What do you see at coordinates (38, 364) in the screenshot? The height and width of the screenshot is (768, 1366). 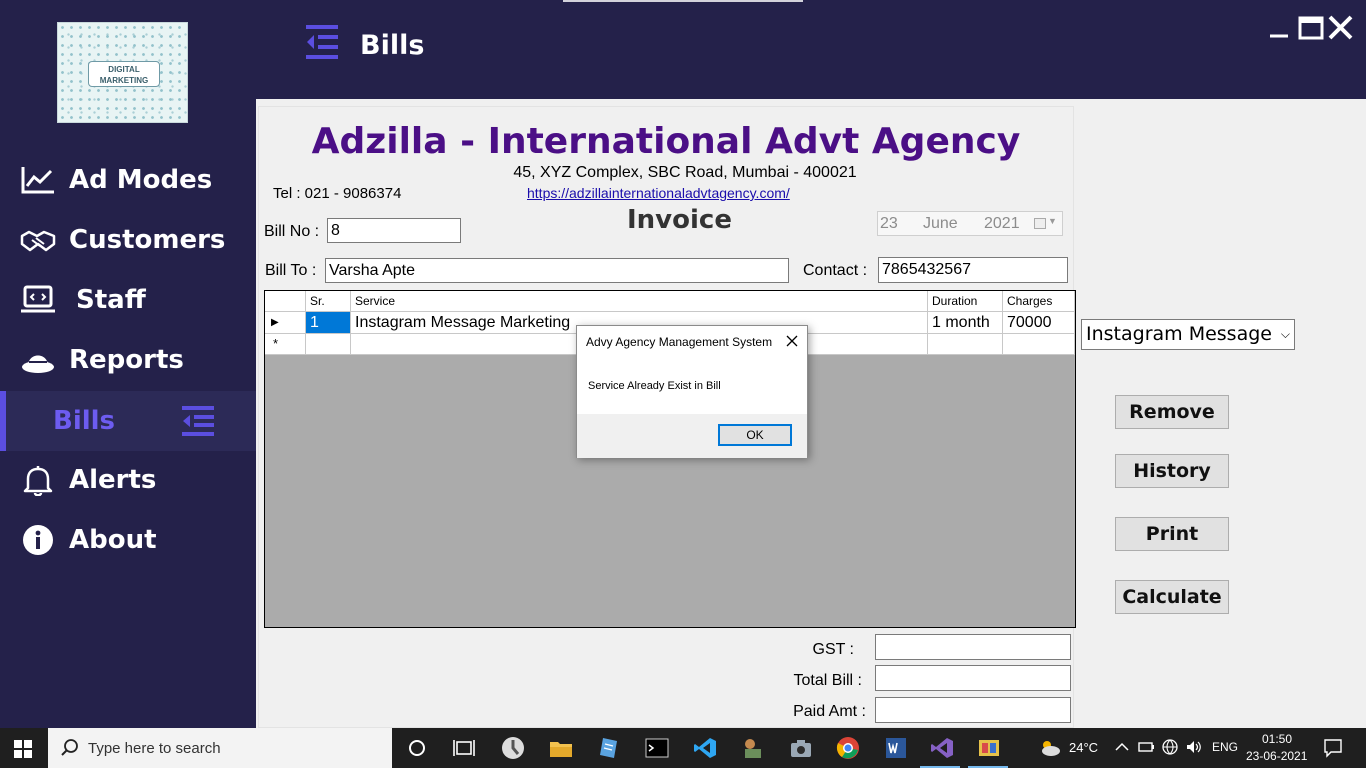 I see `hat-icon` at bounding box center [38, 364].